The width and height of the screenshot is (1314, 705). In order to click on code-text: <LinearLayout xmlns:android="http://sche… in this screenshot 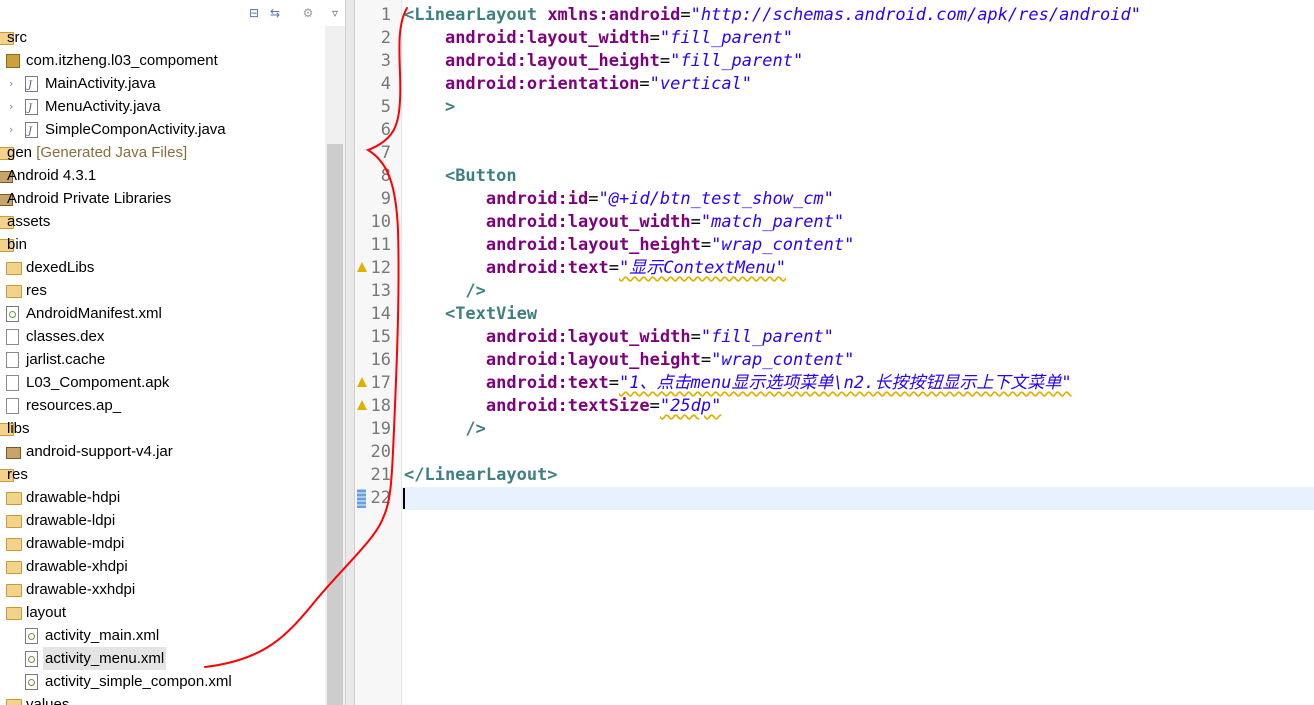, I will do `click(772, 15)`.